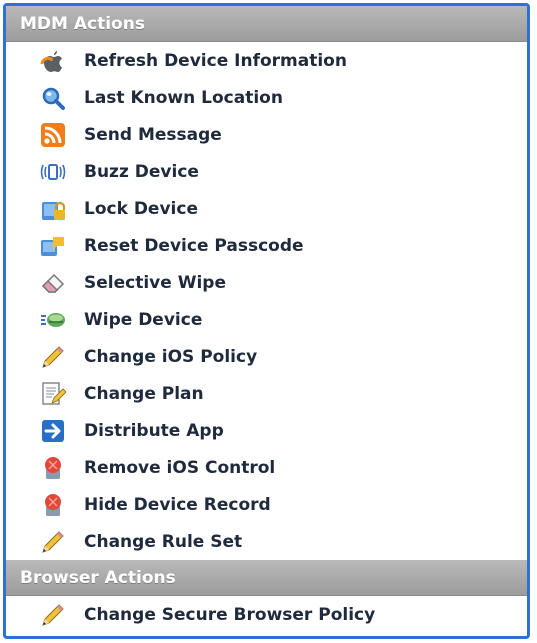 The image size is (537, 643). What do you see at coordinates (266, 24) in the screenshot?
I see `mdm-actions-header: MDM Actions` at bounding box center [266, 24].